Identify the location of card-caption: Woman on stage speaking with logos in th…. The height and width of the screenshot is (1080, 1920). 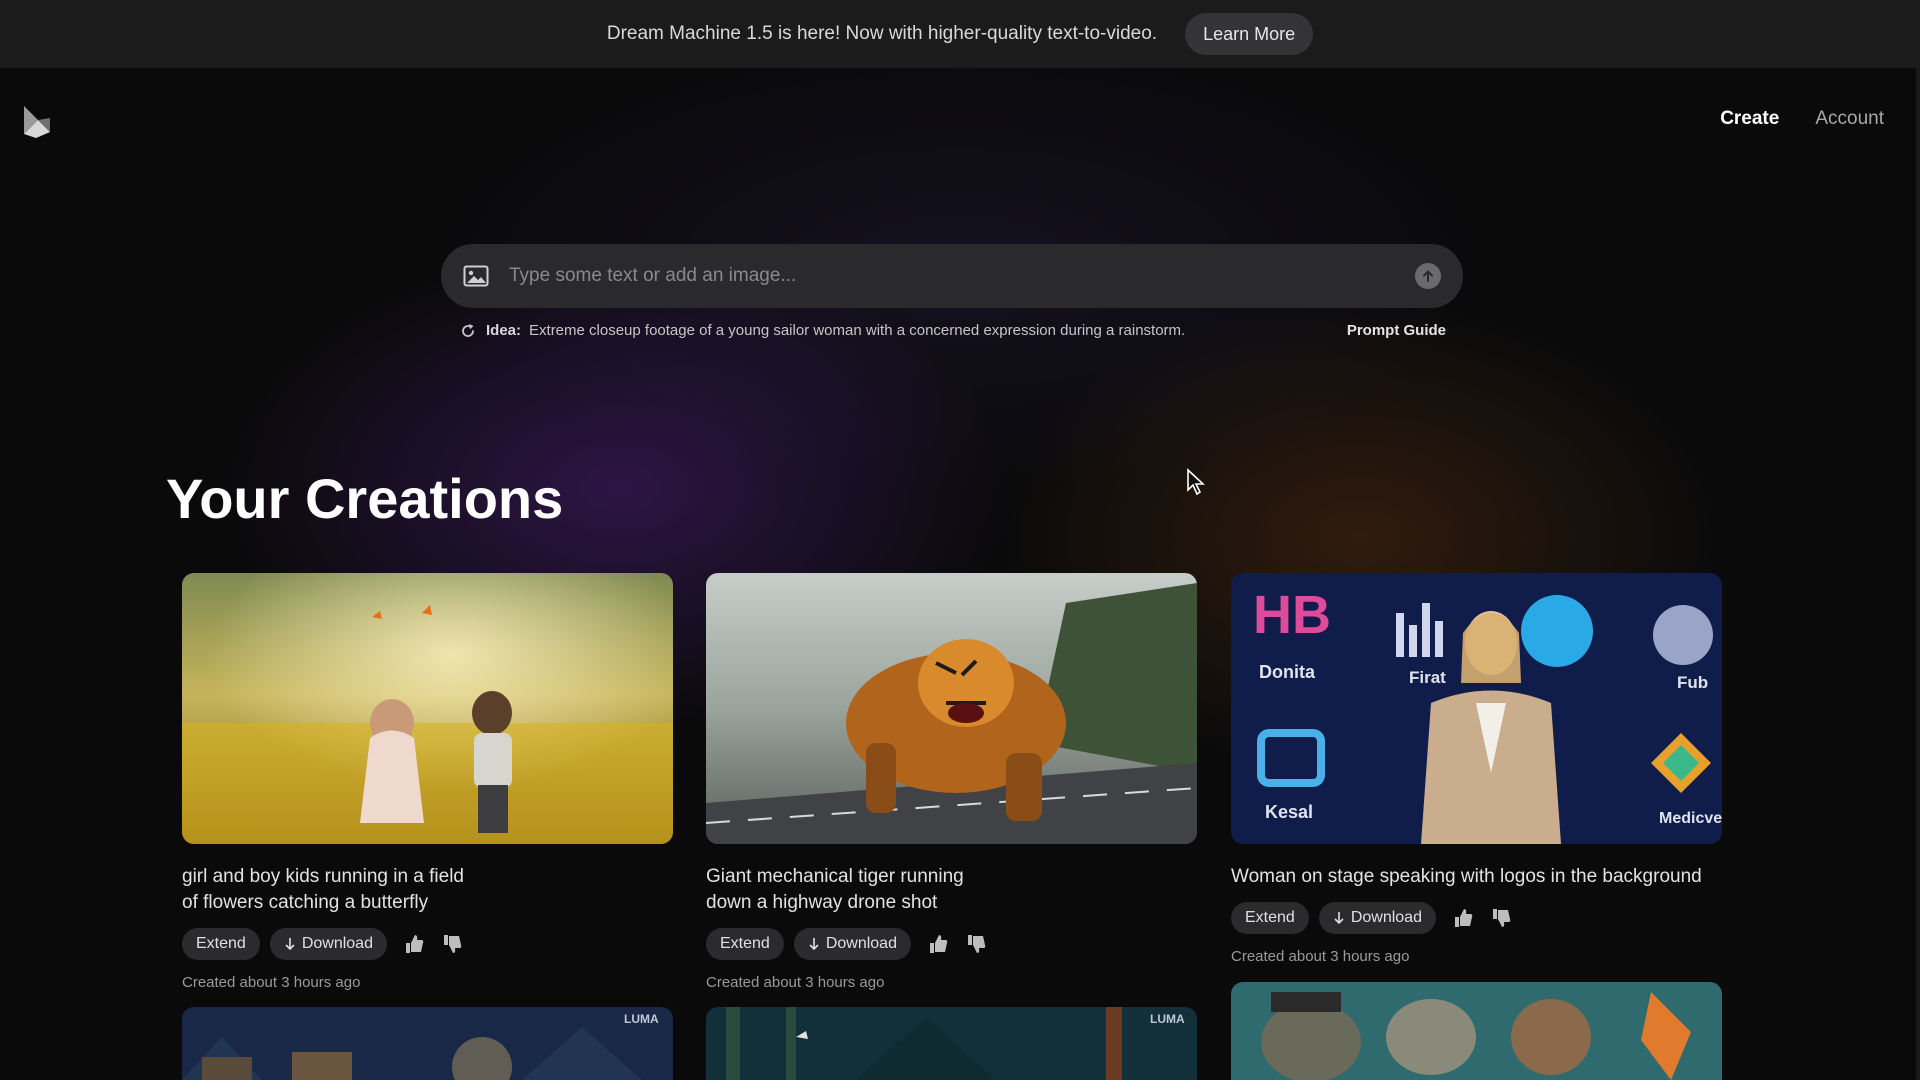
(1476, 877).